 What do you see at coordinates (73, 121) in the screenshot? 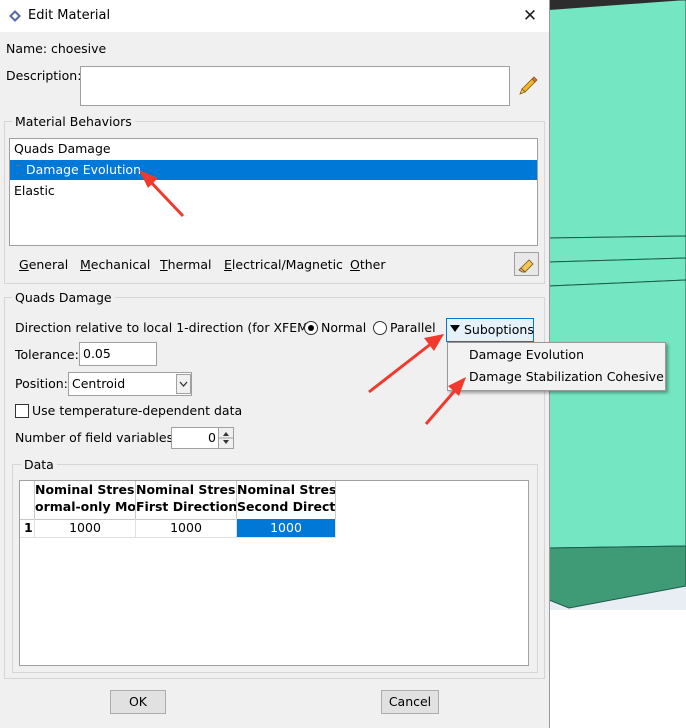
I see `material-behaviors-title: Material Behaviors` at bounding box center [73, 121].